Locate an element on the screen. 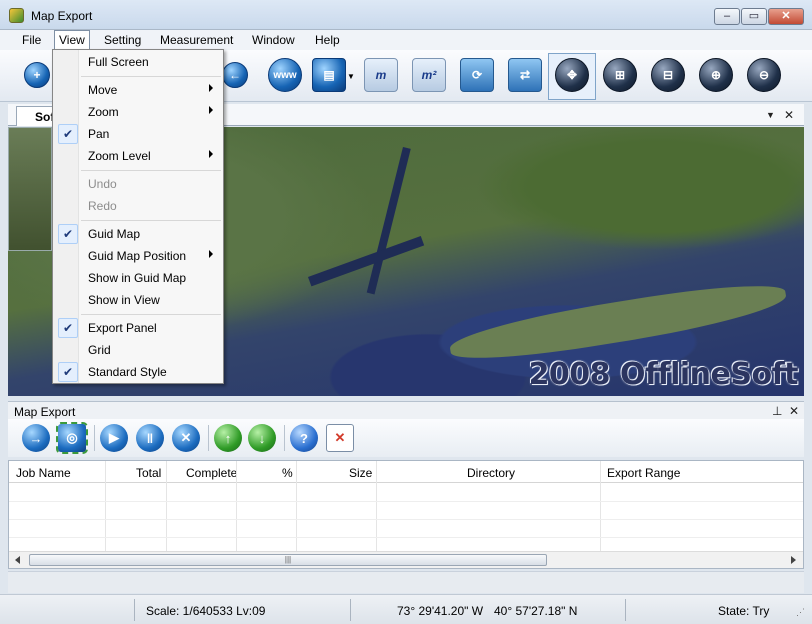 Image resolution: width=812 pixels, height=624 pixels. guide-map is located at coordinates (30, 189).